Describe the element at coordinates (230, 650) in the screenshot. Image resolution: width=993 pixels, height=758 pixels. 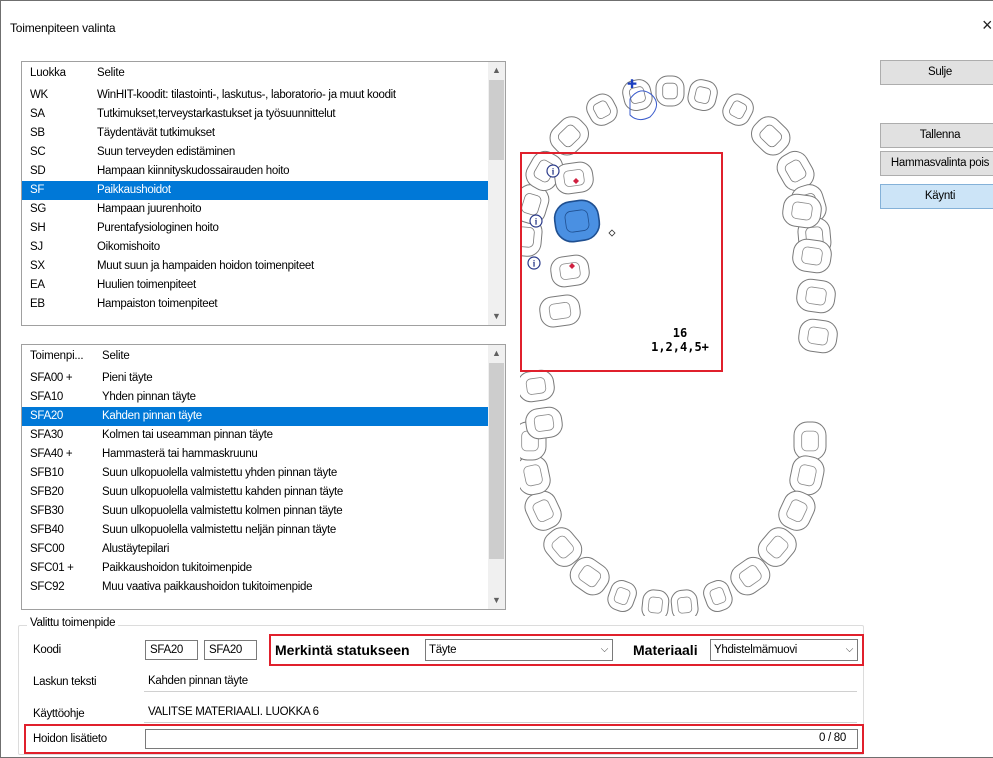
I see `code-field-2: SFA20` at that location.